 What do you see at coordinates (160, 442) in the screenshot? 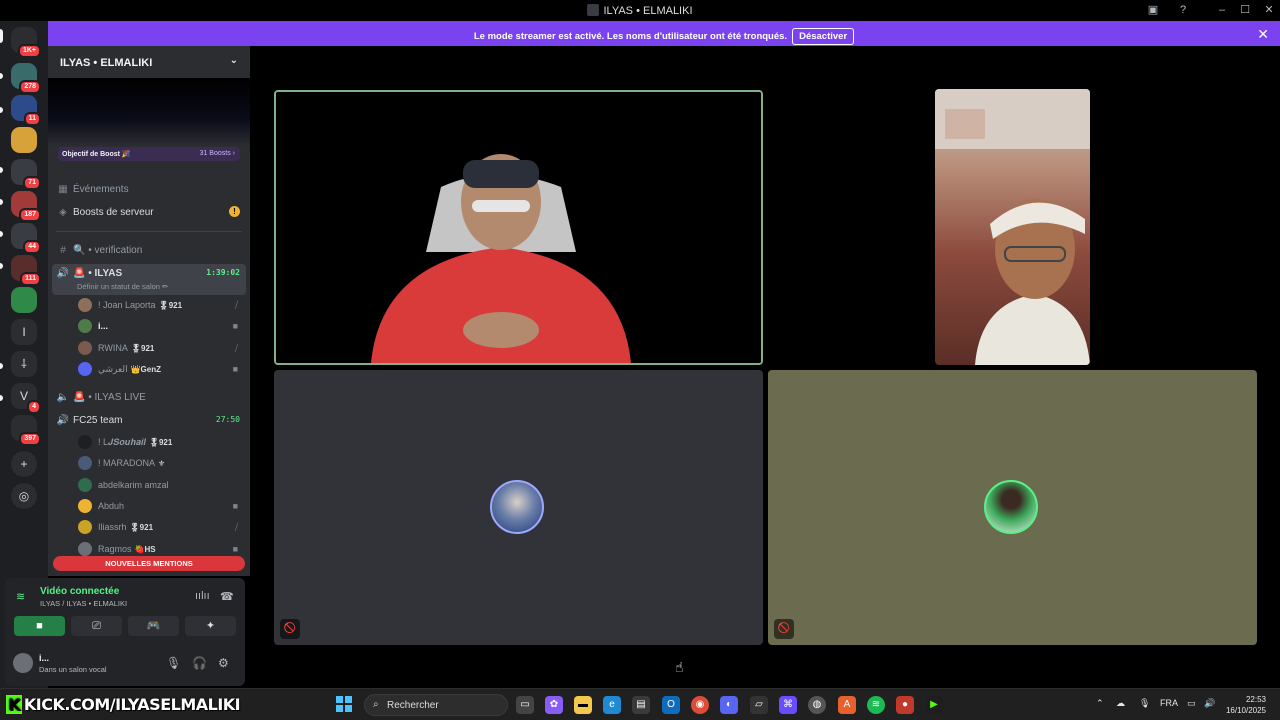
I see `voice-user: ! L𝑱𝑺𝒐𝒖𝒉𝒂𝒊𝒍 🎖921` at bounding box center [160, 442].